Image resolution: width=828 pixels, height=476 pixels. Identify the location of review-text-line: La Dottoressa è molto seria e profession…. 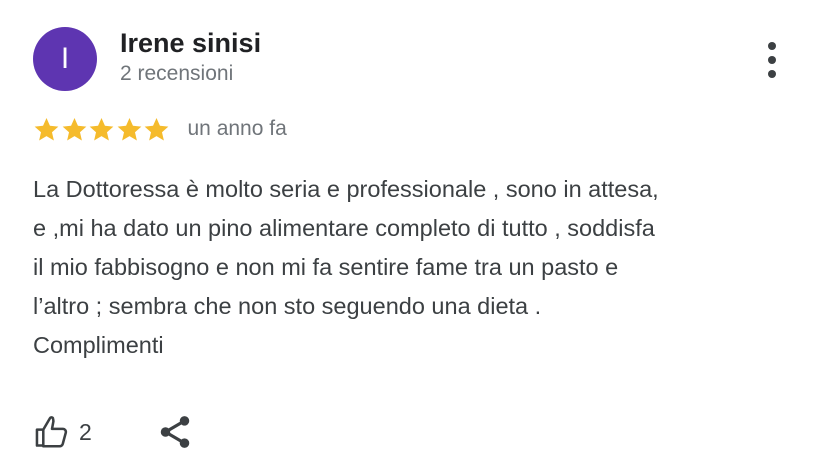
(346, 189).